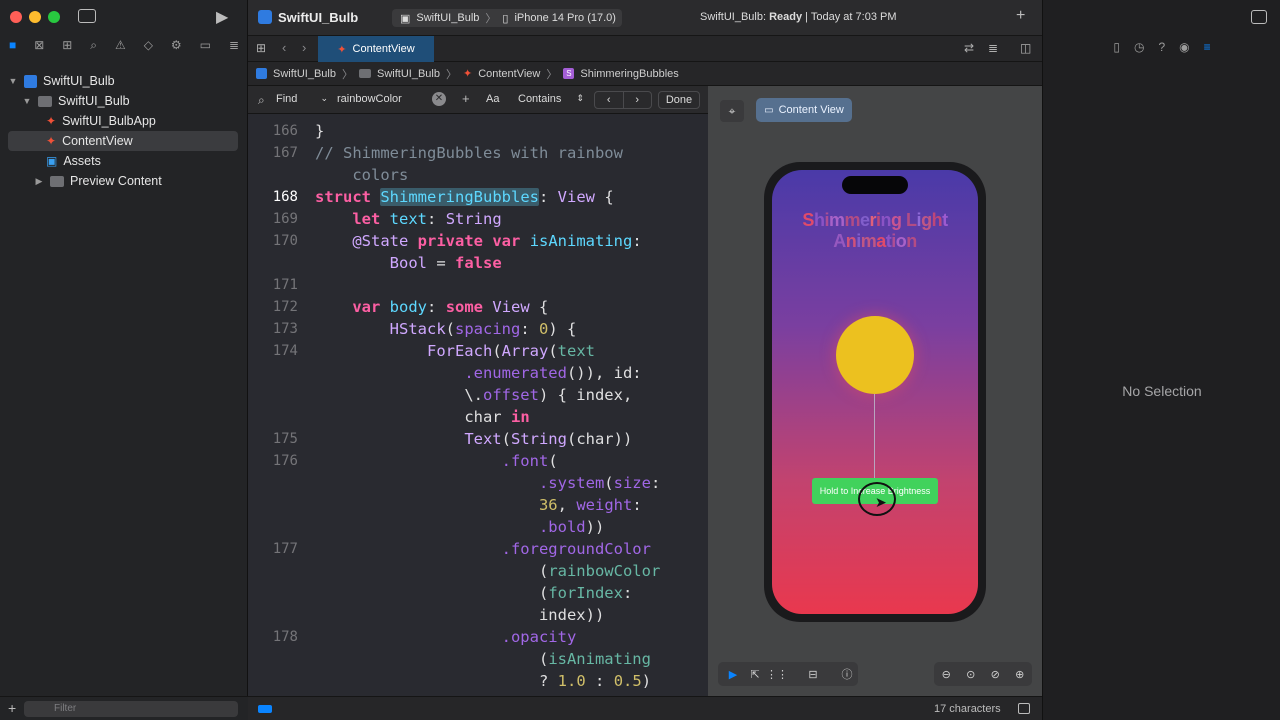  I want to click on zoom-actual-icon: ⊙, so click(971, 674).